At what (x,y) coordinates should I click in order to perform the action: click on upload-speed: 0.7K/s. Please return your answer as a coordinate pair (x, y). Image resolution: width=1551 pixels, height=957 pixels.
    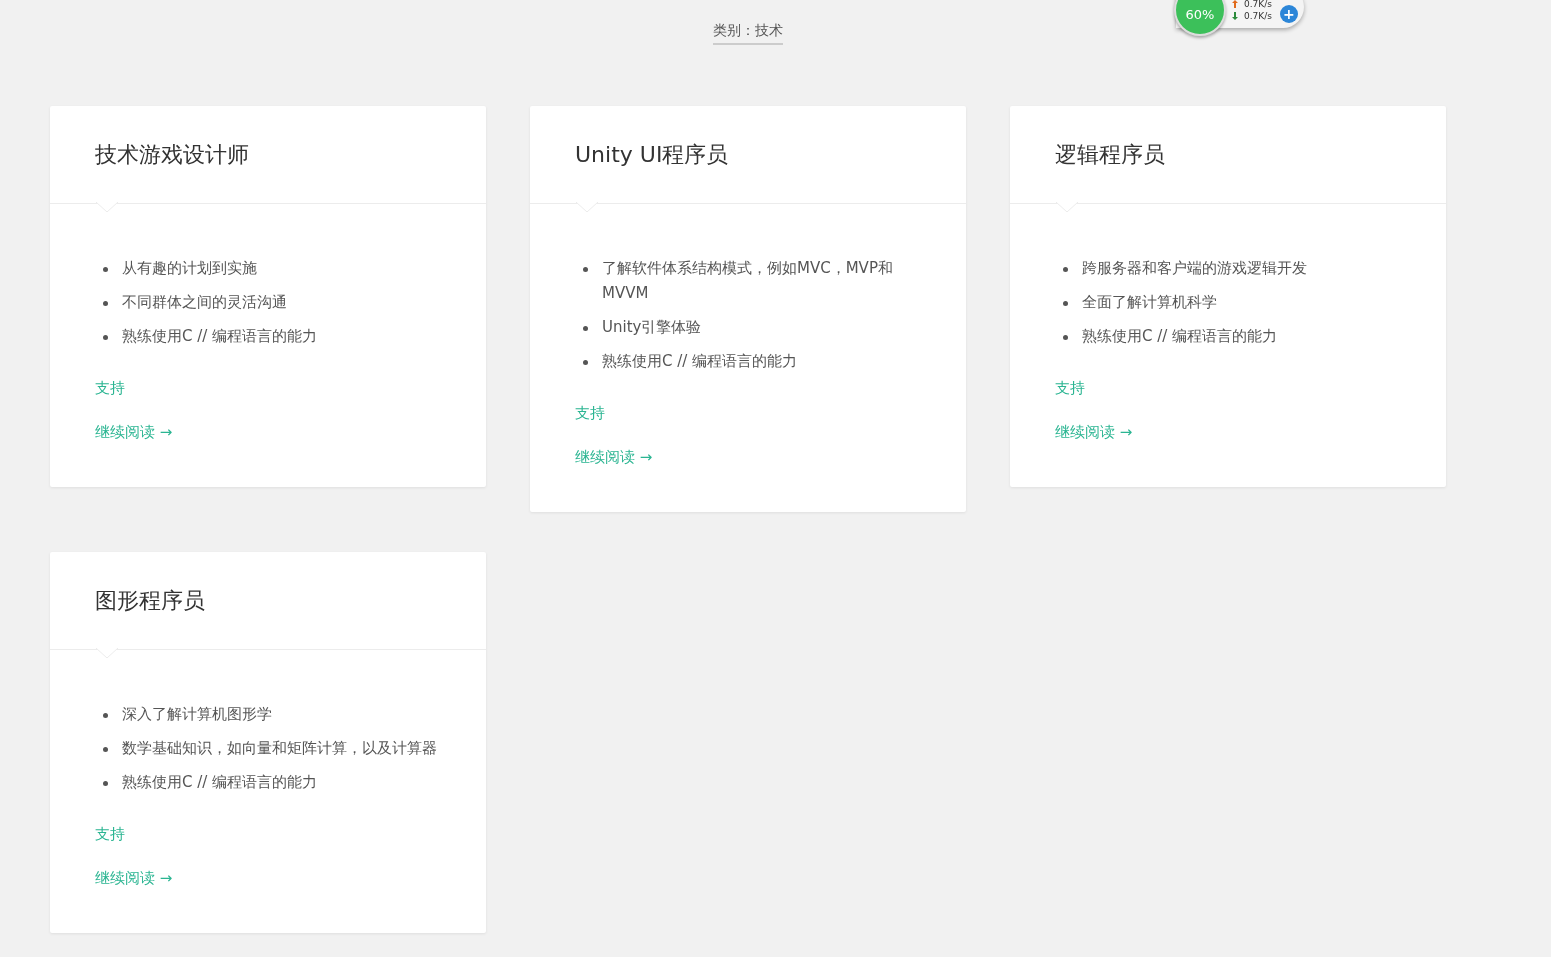
    Looking at the image, I should click on (1258, 4).